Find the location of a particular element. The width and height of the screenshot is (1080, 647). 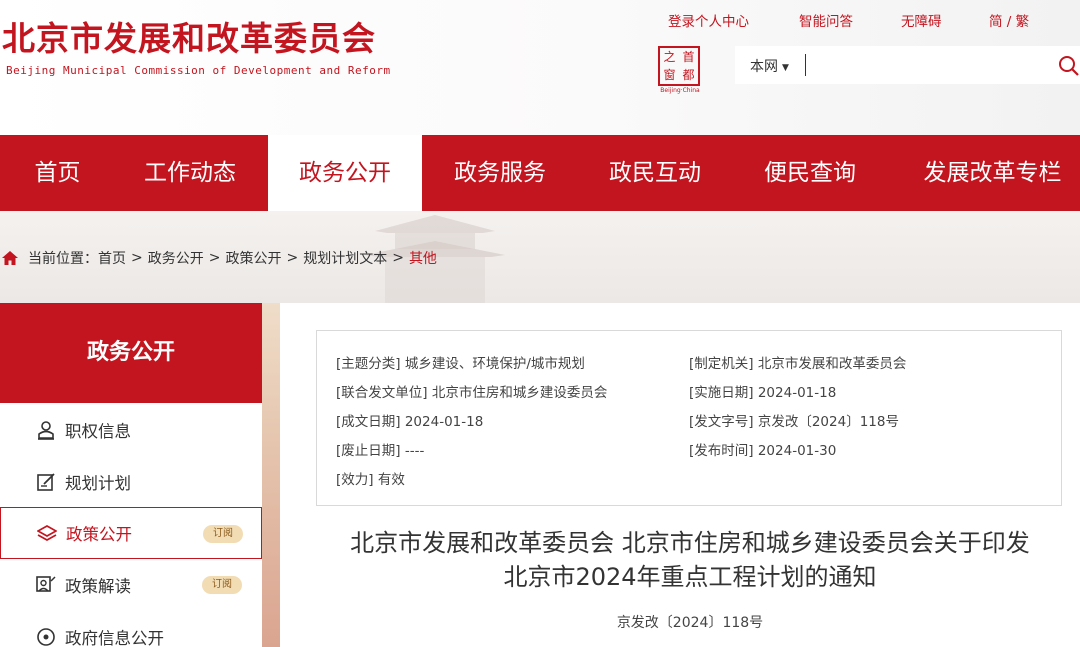

language-switch-link: 简 / 繁 is located at coordinates (1009, 20).